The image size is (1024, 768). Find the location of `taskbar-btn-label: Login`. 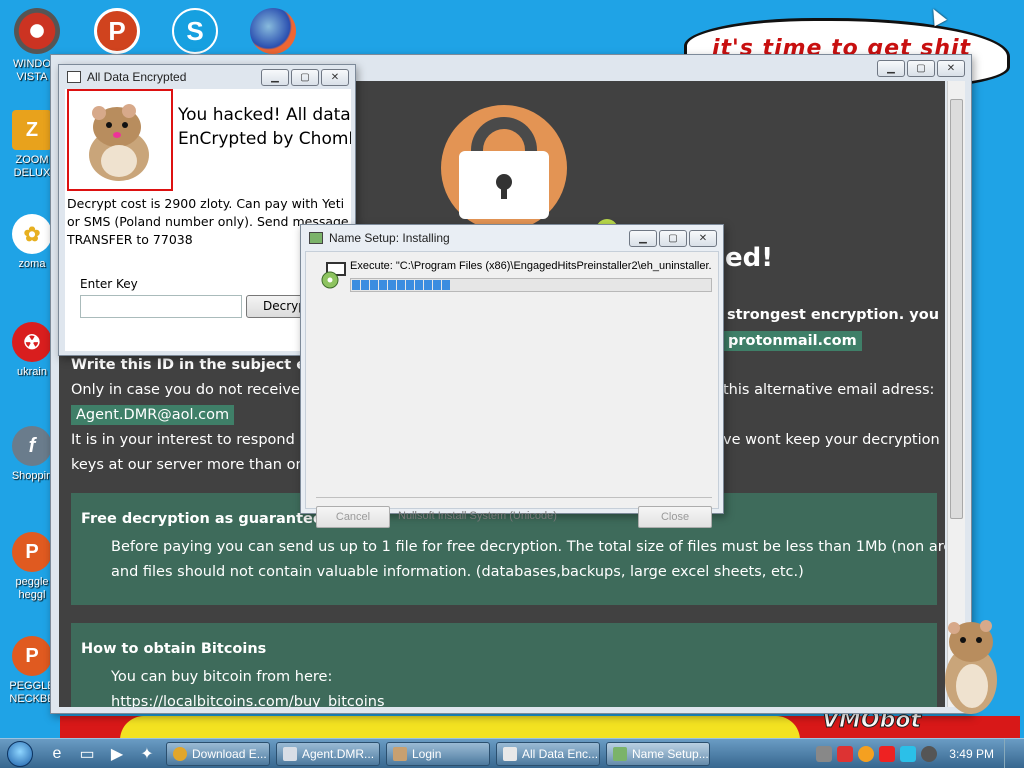

taskbar-btn-label: Login is located at coordinates (427, 753).